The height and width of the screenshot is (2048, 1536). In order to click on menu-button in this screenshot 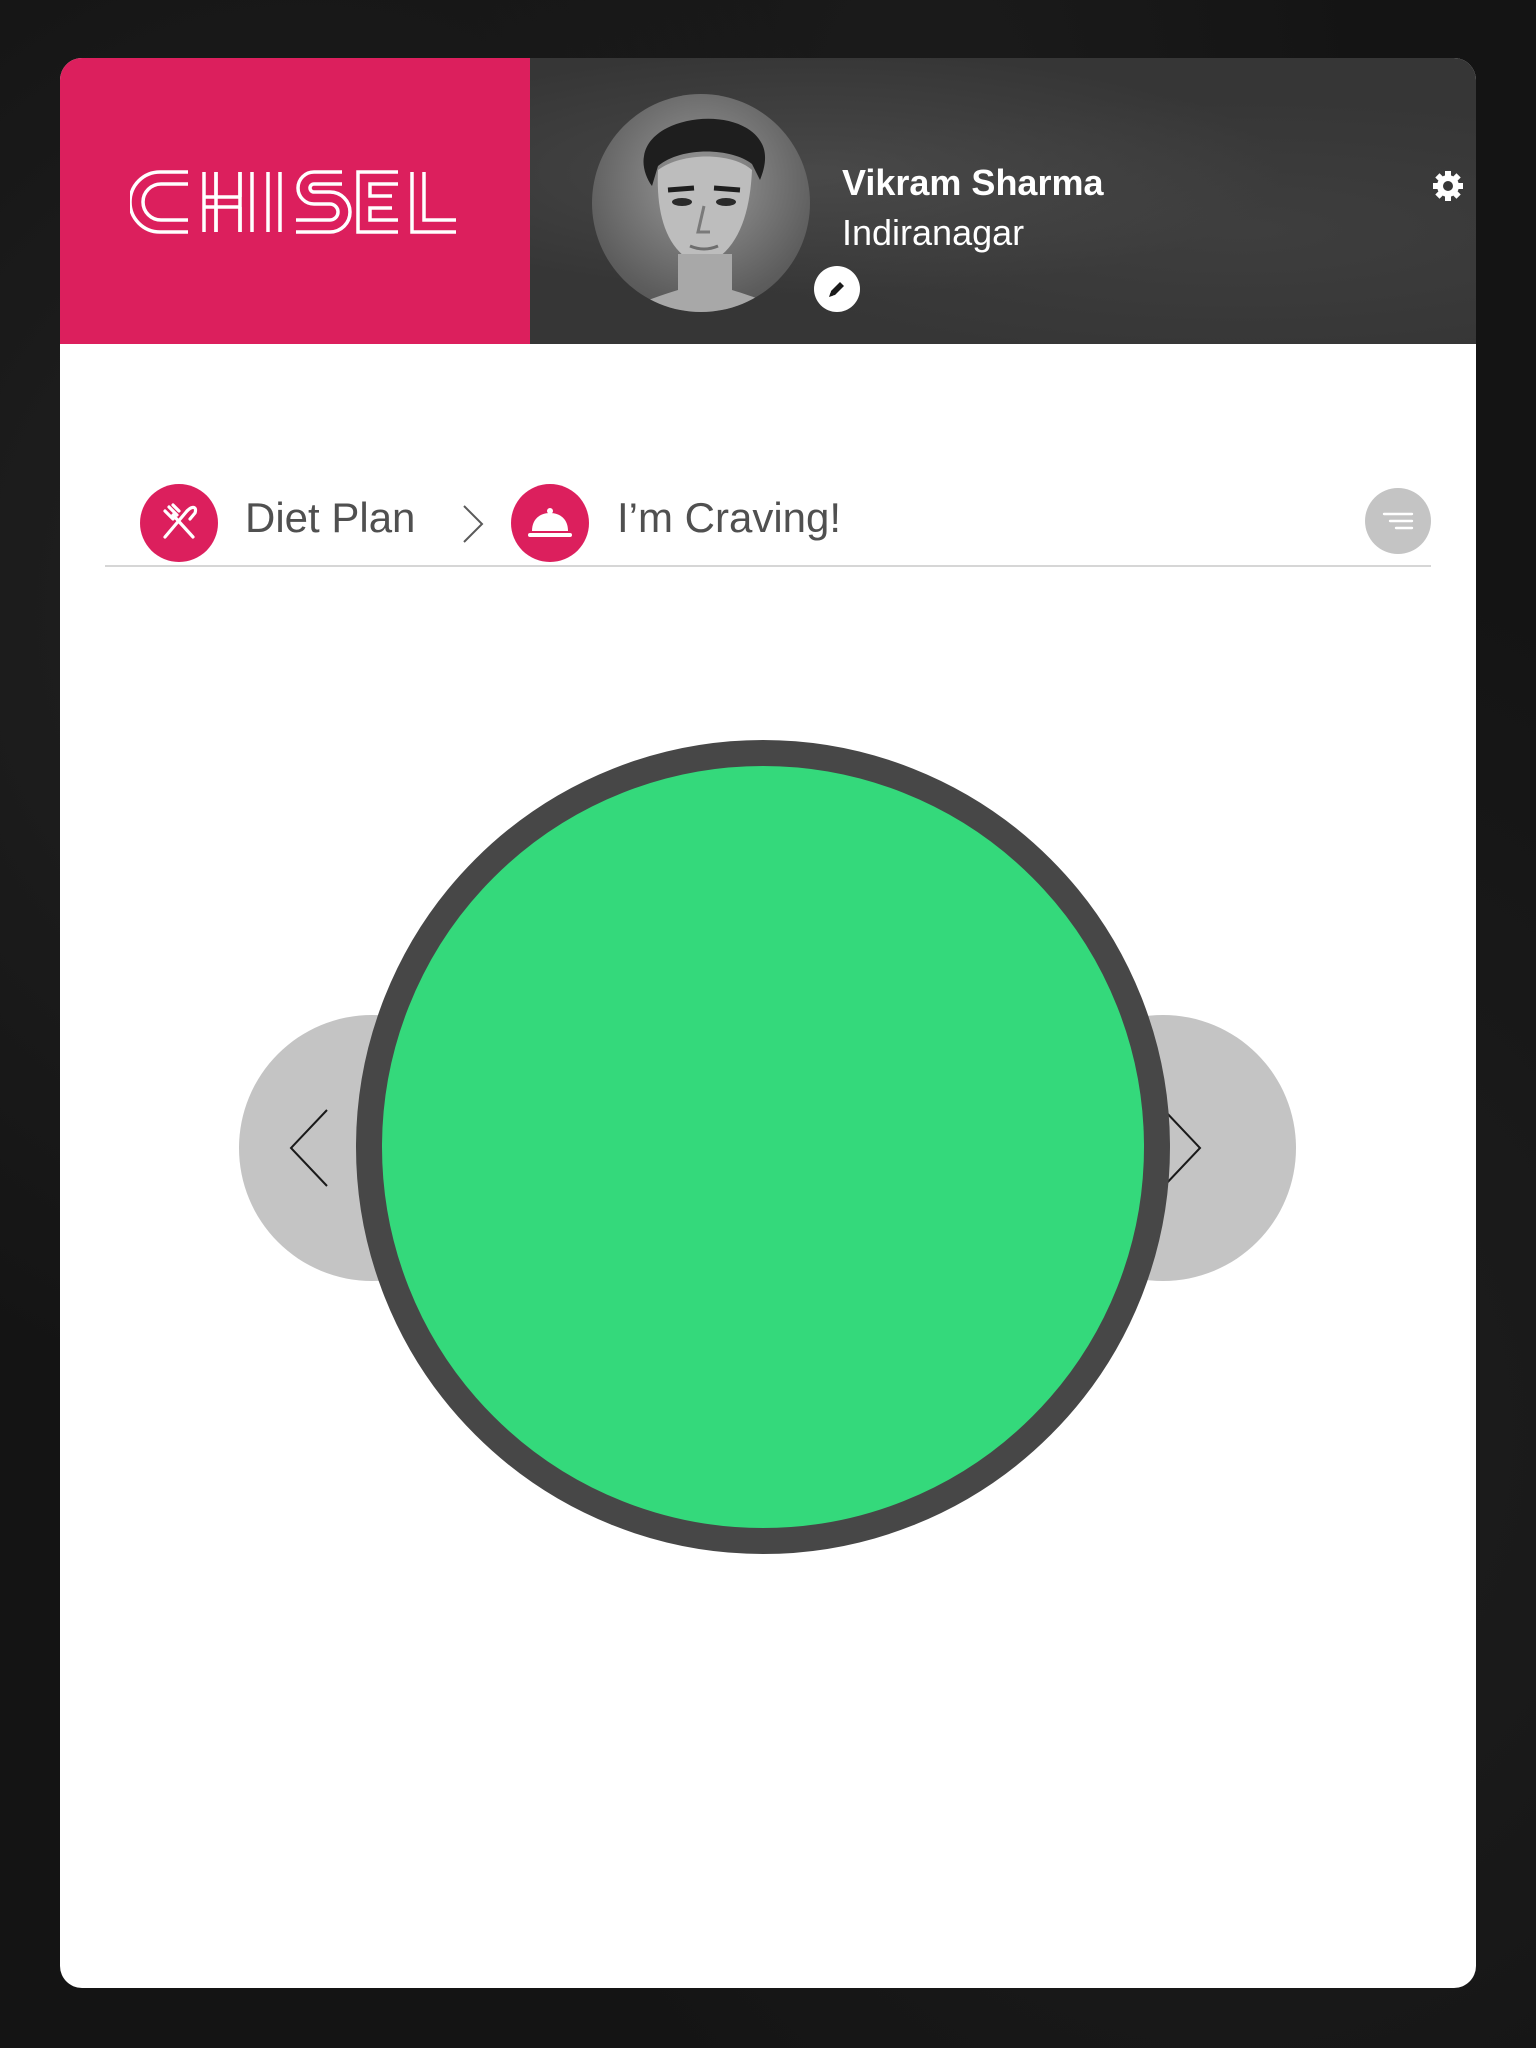, I will do `click(1398, 521)`.